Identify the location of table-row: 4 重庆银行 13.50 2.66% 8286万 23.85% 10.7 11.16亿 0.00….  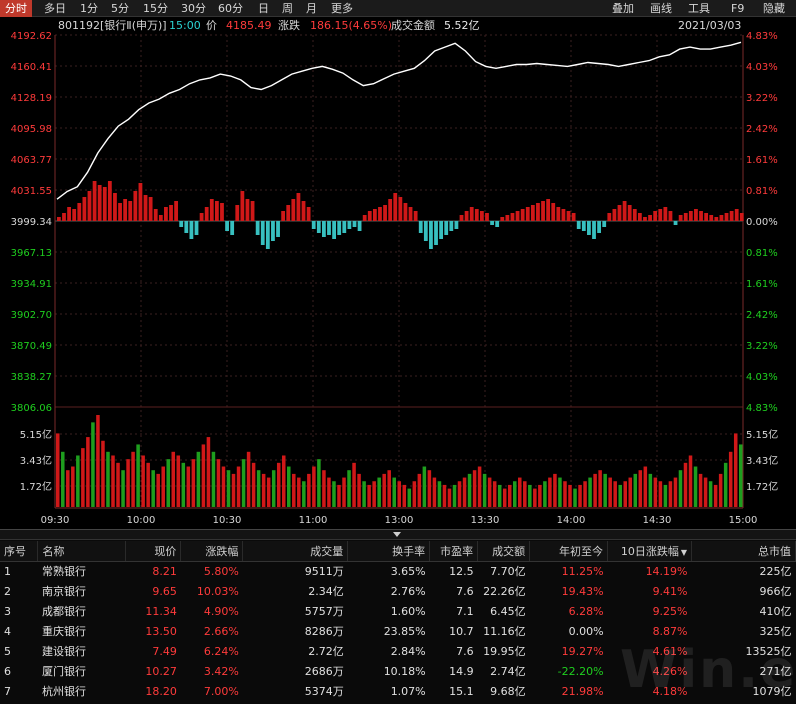
(398, 631).